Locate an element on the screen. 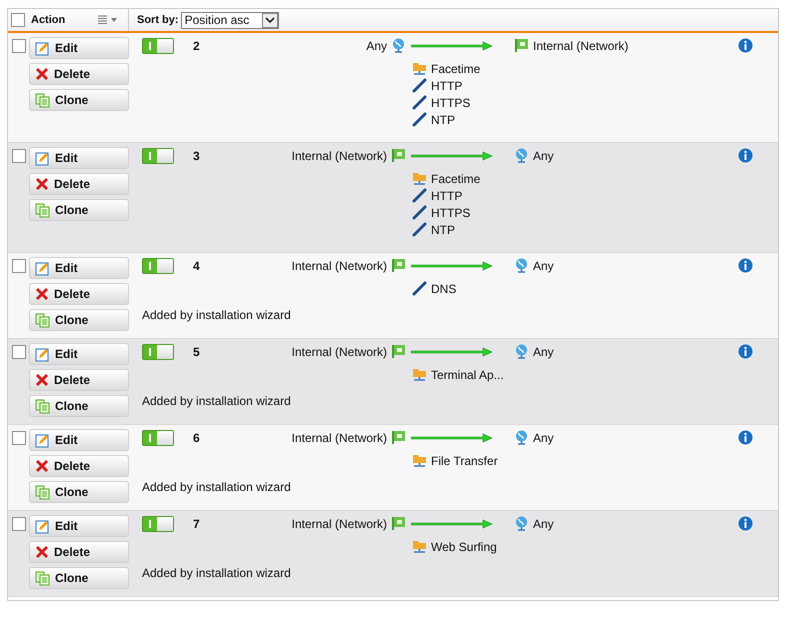  rule-number: 6 is located at coordinates (196, 438).